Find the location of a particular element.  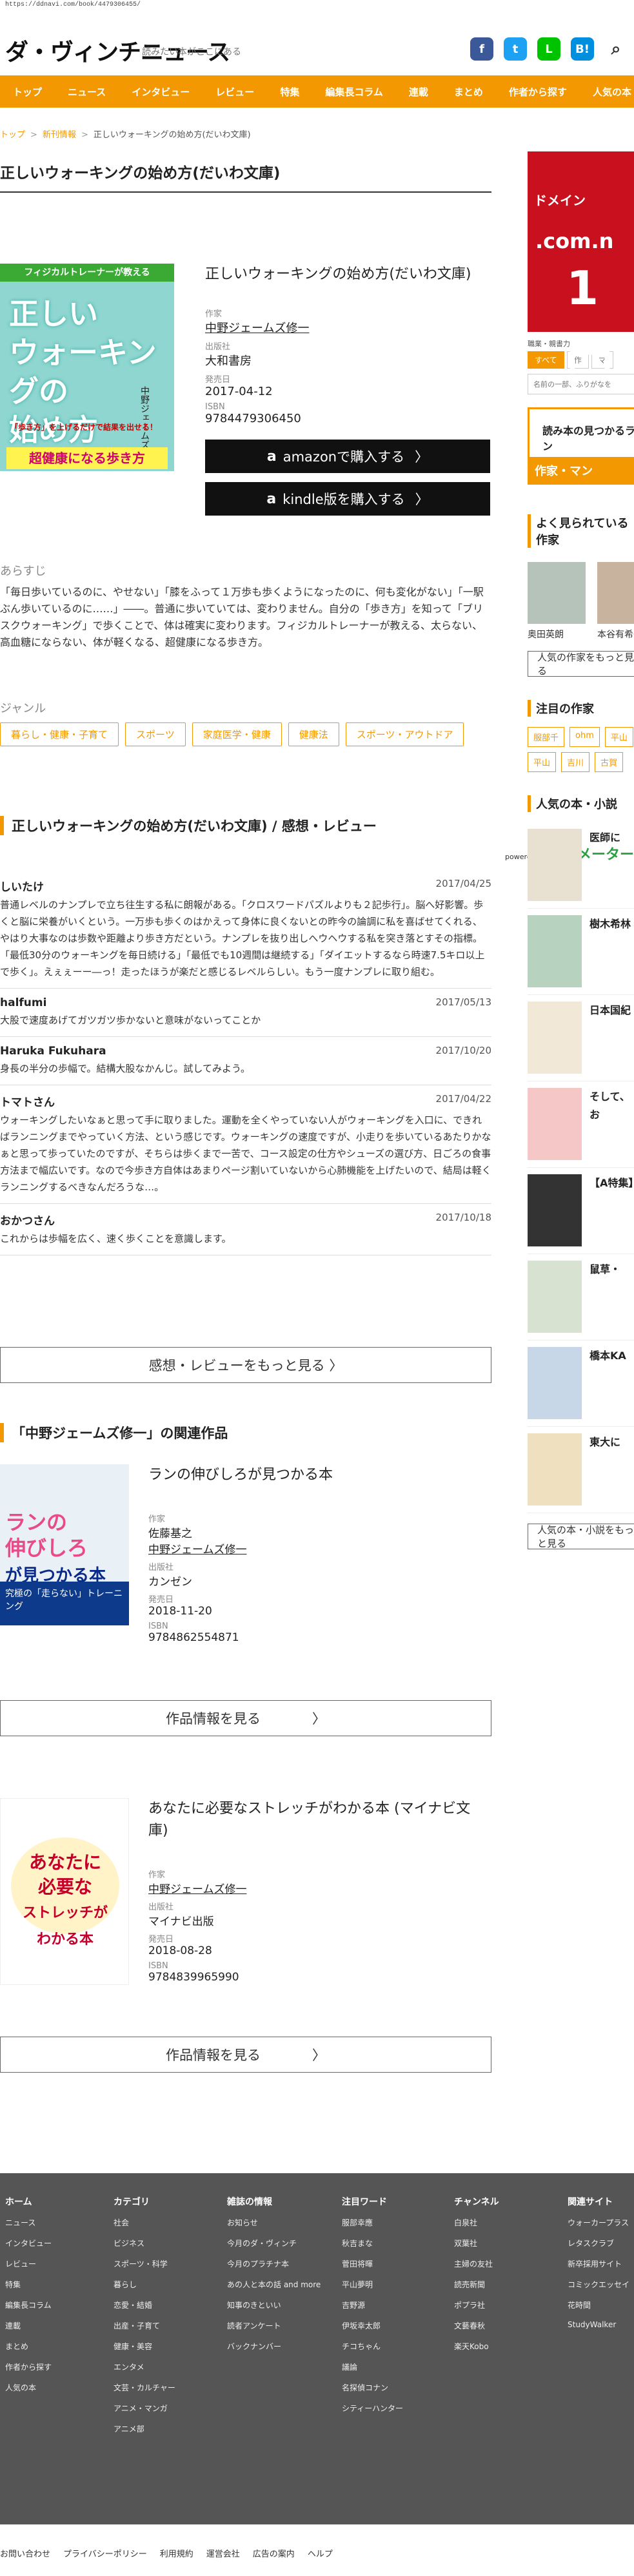

footer-link: チコちゃん is located at coordinates (372, 2346).